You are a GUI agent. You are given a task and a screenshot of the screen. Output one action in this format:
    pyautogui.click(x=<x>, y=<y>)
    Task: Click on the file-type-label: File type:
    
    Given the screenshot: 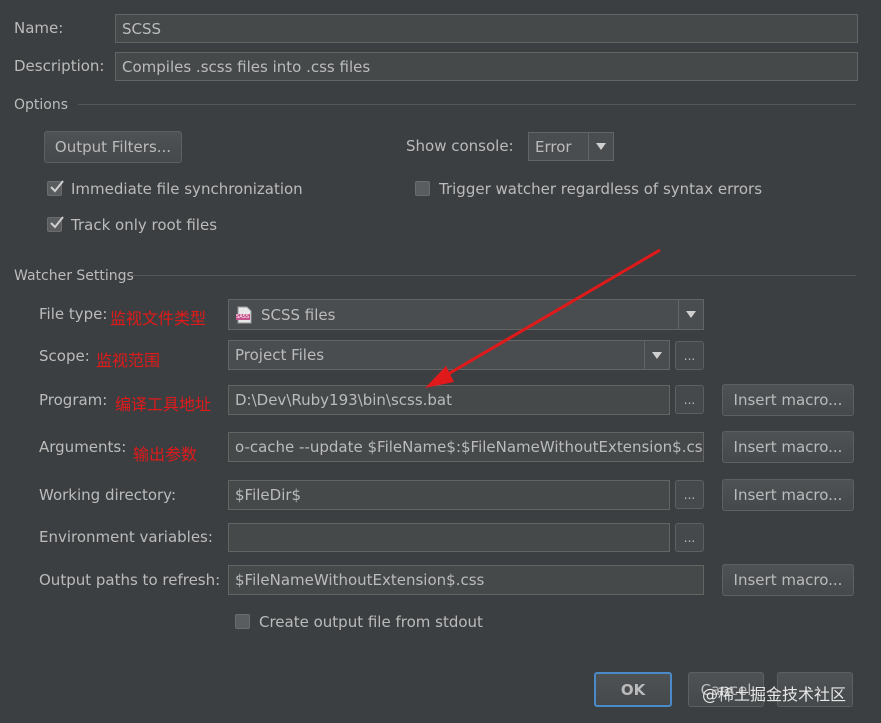 What is the action you would take?
    pyautogui.click(x=73, y=314)
    